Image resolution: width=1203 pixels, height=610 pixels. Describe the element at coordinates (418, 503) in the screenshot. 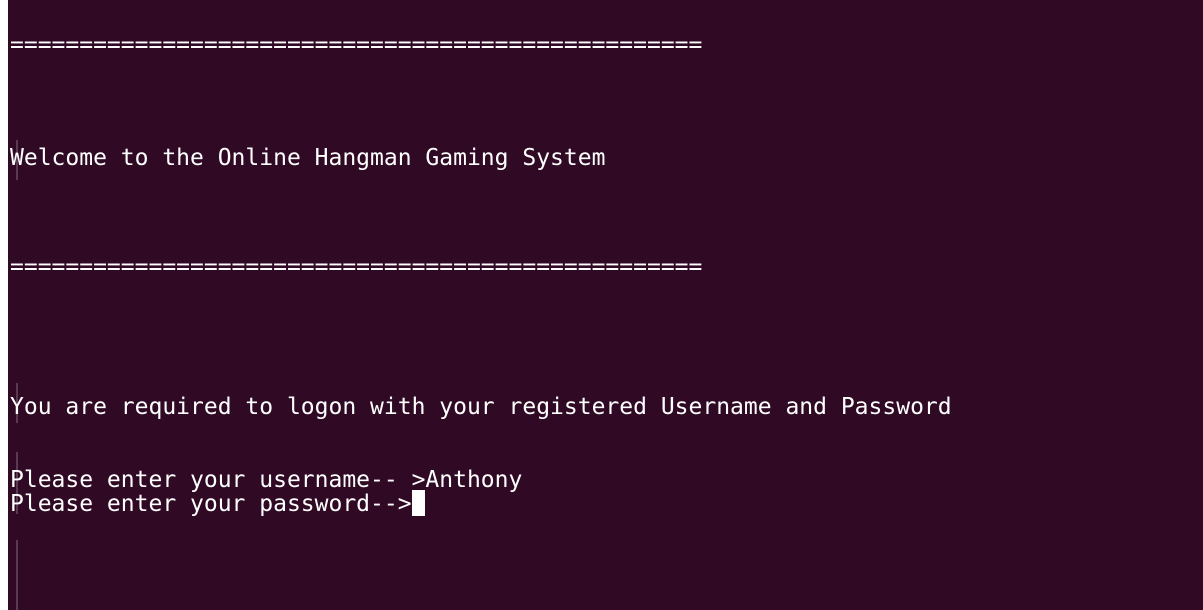

I see `text-cursor` at that location.